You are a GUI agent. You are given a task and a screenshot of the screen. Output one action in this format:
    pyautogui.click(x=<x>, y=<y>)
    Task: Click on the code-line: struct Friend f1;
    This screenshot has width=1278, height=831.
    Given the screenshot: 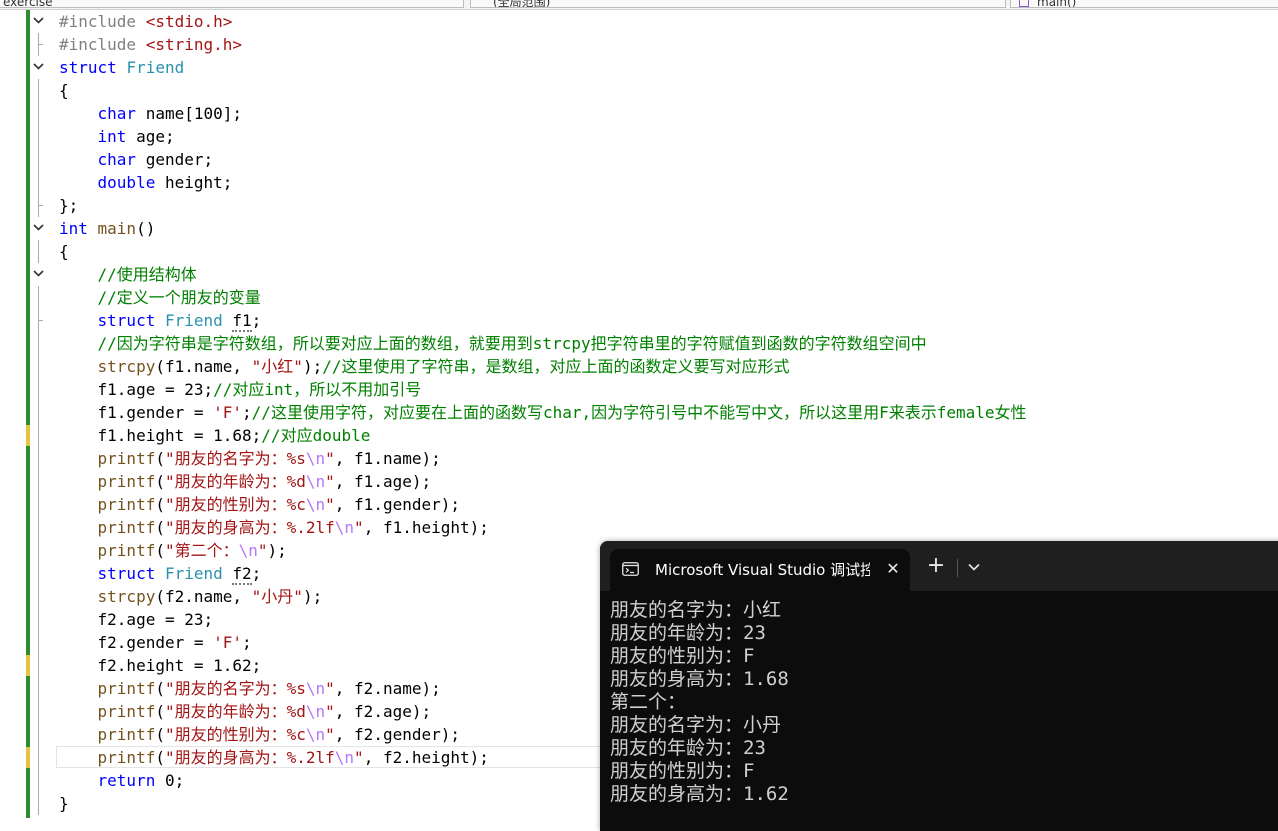 What is the action you would take?
    pyautogui.click(x=639, y=320)
    